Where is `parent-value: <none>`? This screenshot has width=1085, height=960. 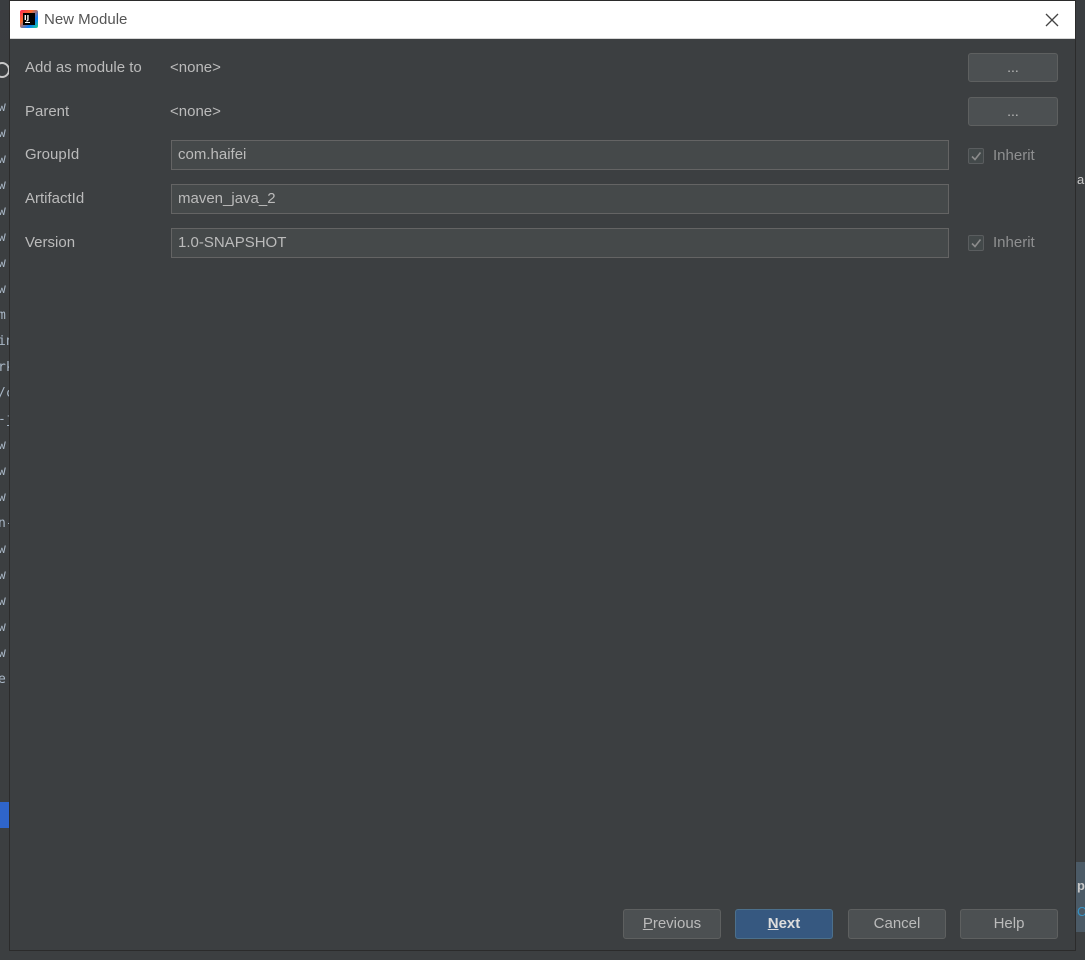
parent-value: <none> is located at coordinates (195, 111).